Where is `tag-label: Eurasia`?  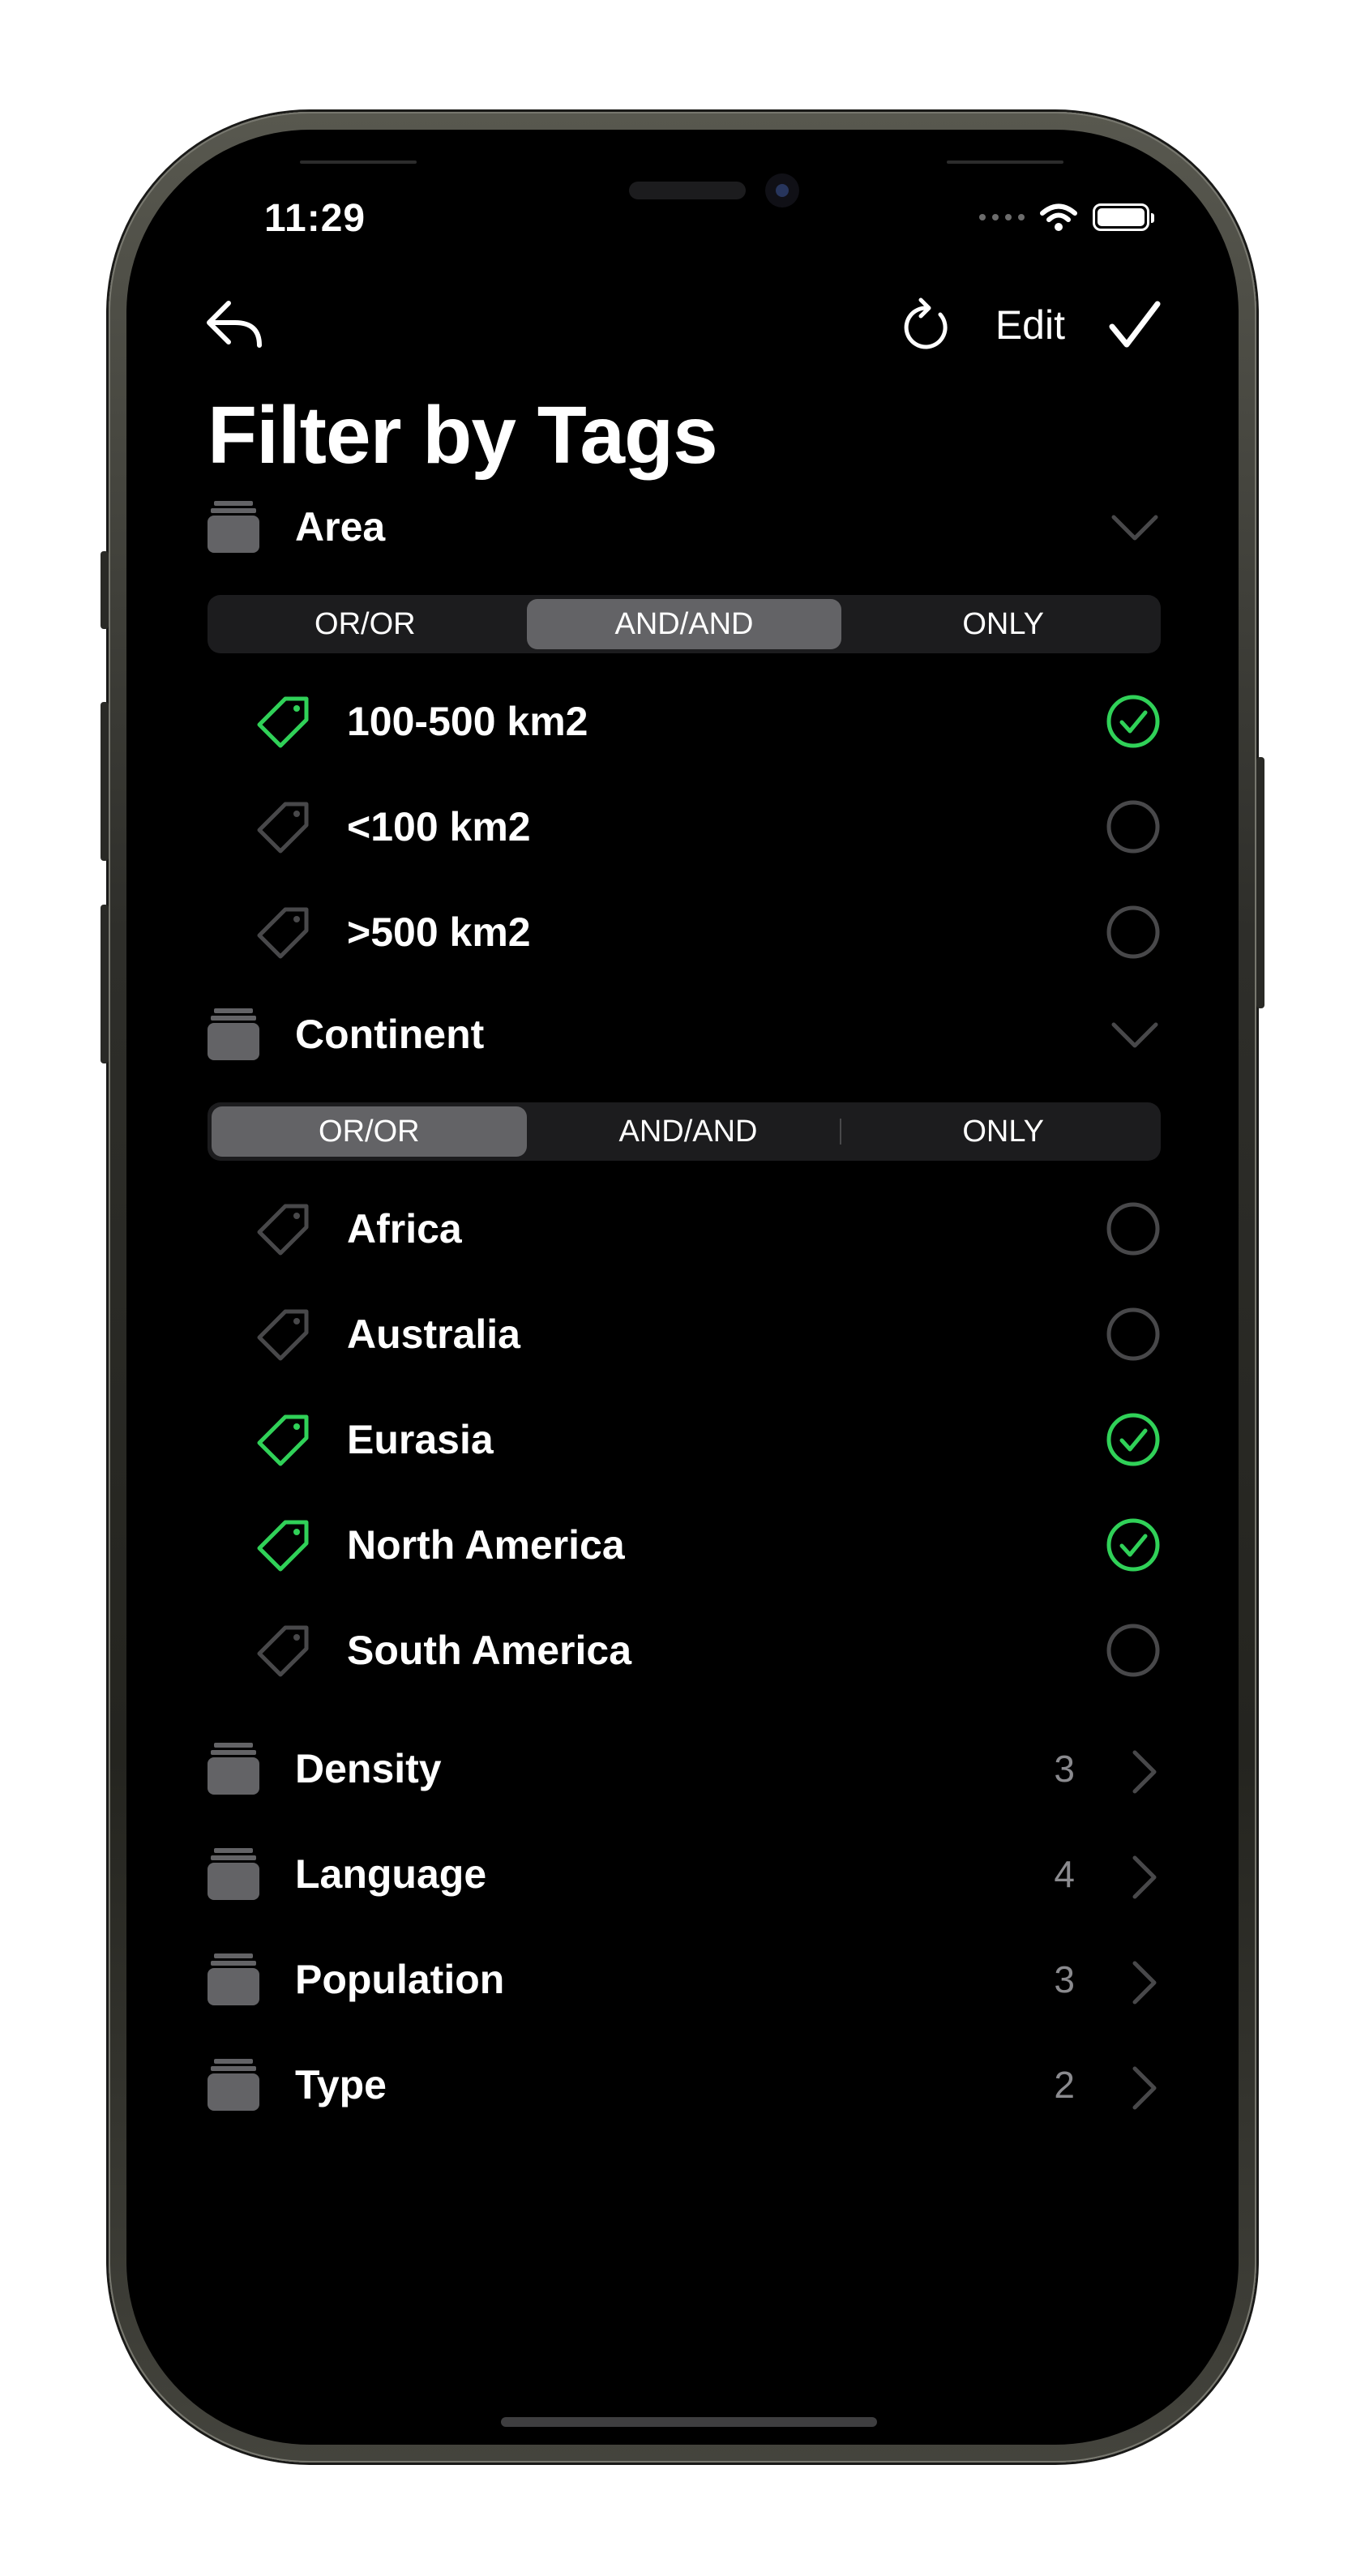 tag-label: Eurasia is located at coordinates (420, 1439).